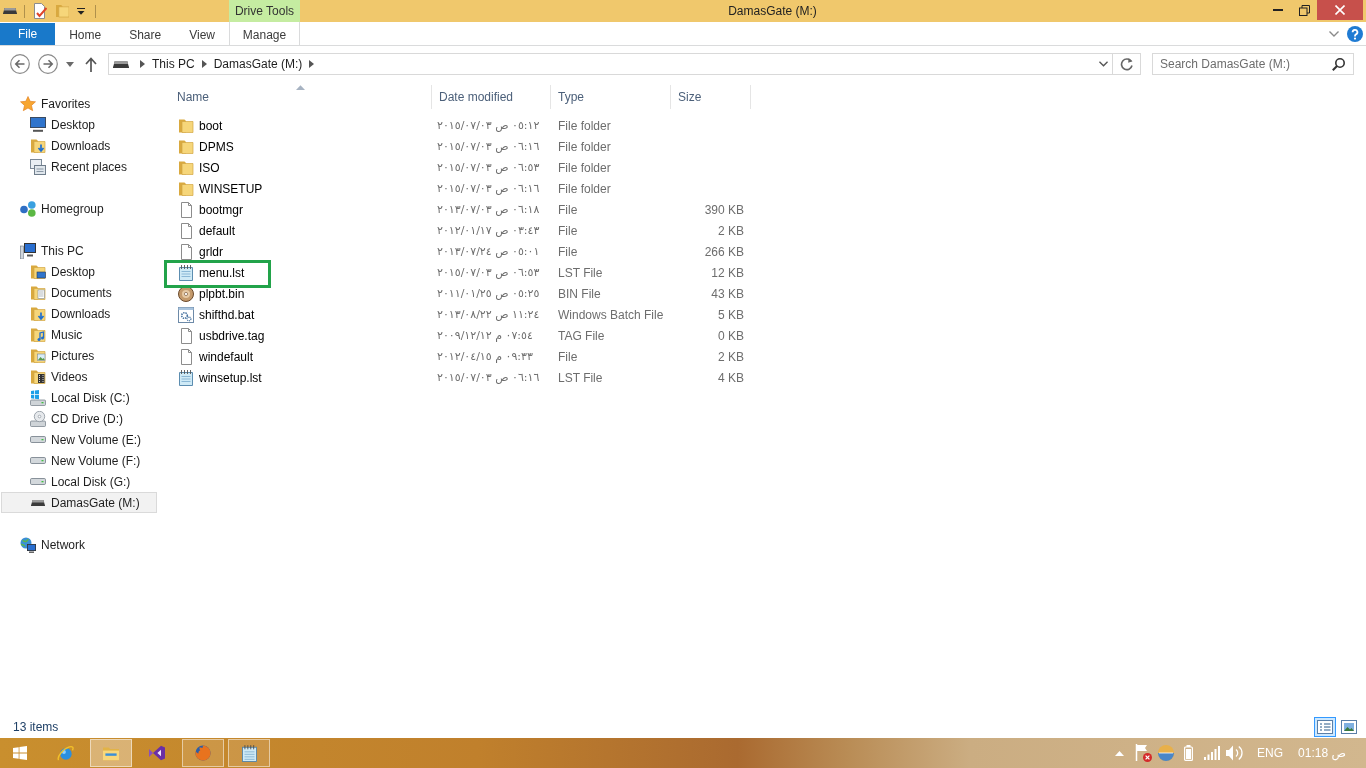 This screenshot has height=768, width=1366. What do you see at coordinates (264, 34) in the screenshot?
I see `ribbon-tab: Manage` at bounding box center [264, 34].